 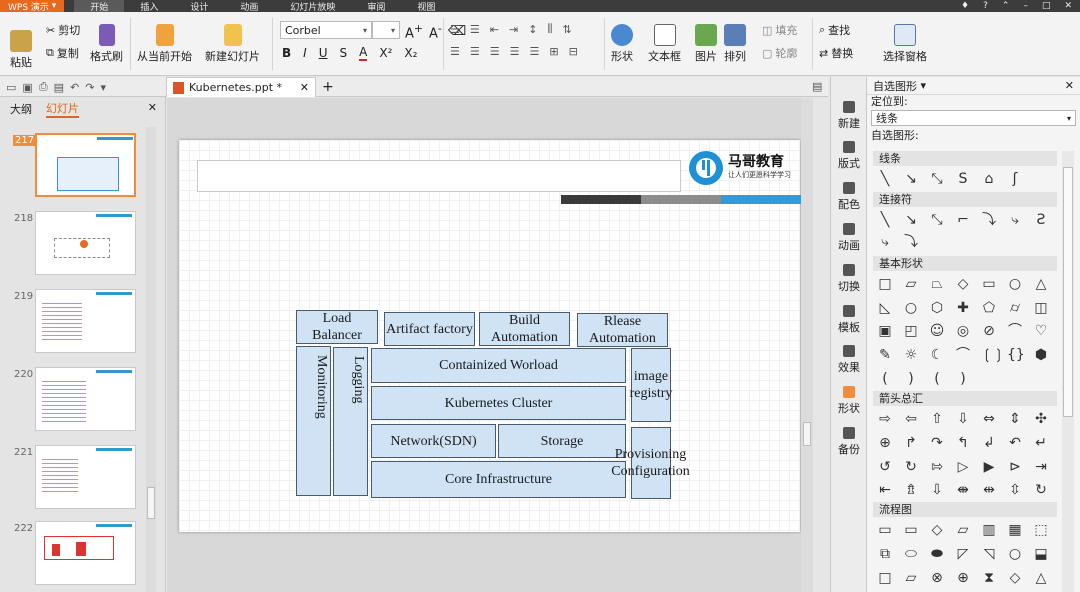 I want to click on numbered-list-icon: ☰, so click(x=475, y=29).